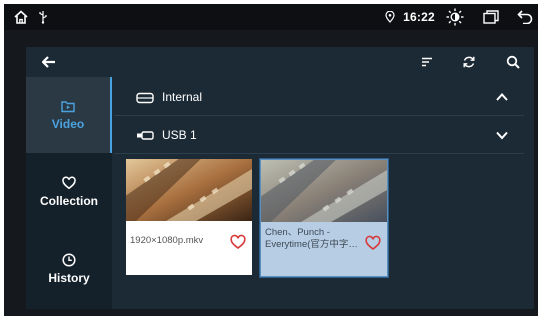 The image size is (540, 319). What do you see at coordinates (491, 17) in the screenshot?
I see `recent-apps-icon` at bounding box center [491, 17].